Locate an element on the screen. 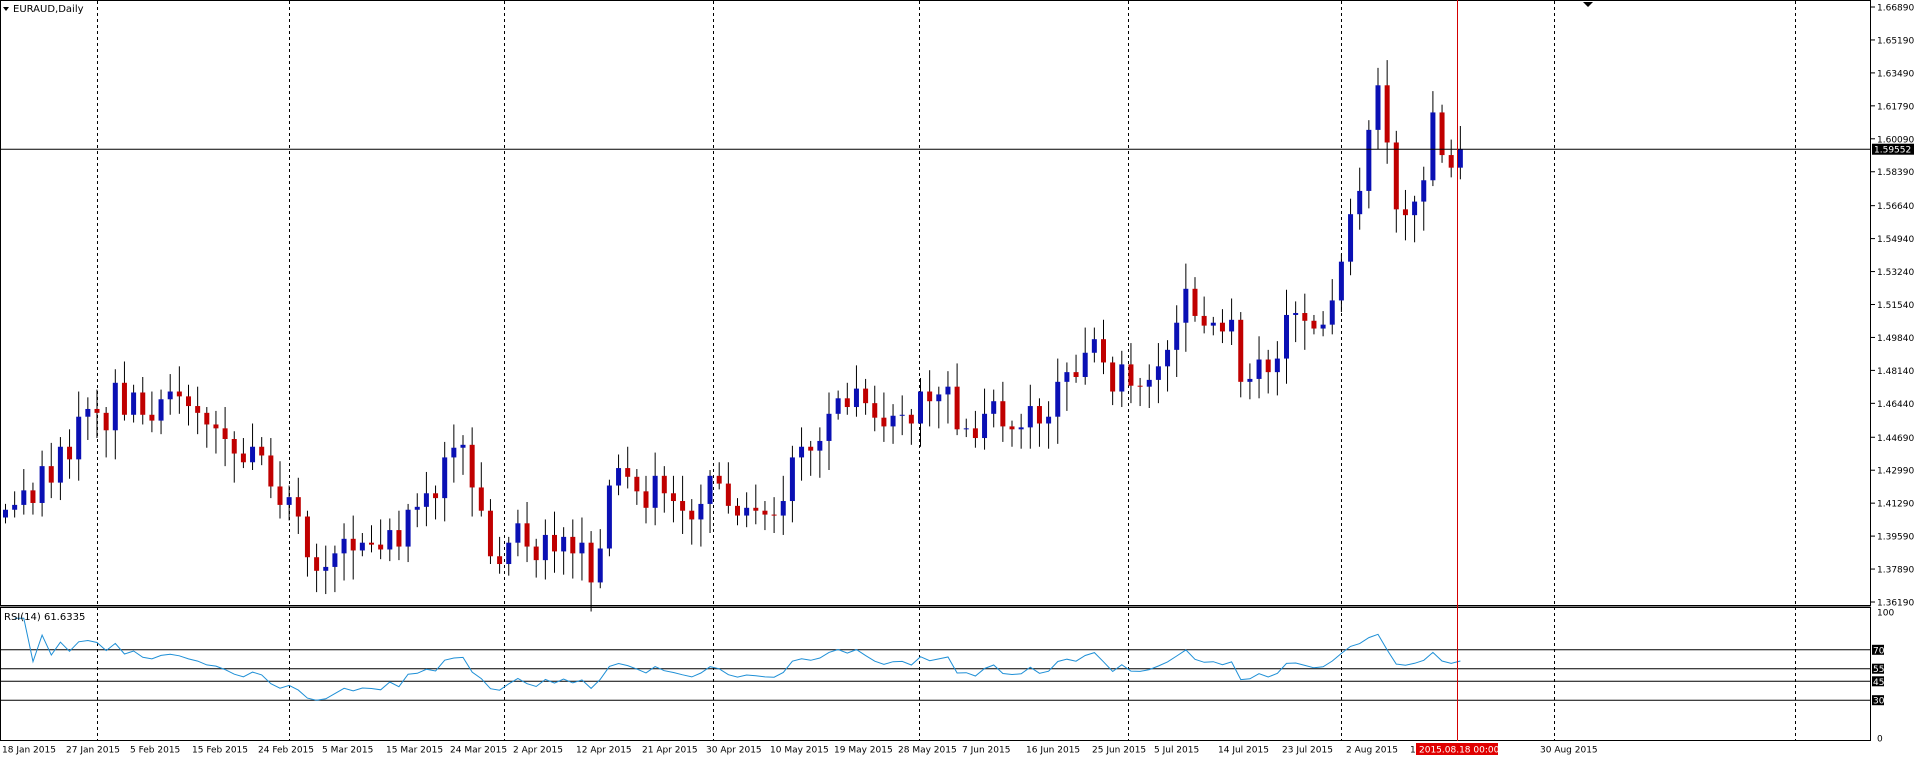 The width and height of the screenshot is (1915, 761). shift-marker-icon is located at coordinates (1588, 4).